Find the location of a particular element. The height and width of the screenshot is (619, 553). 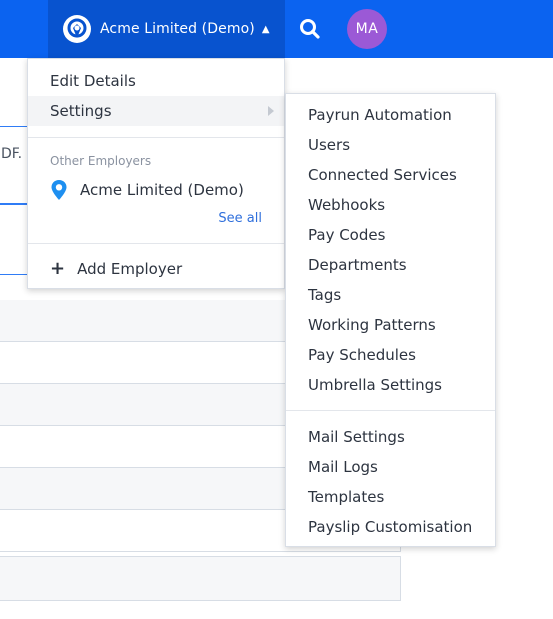

submenu-item-webhooks: Webhooks is located at coordinates (346, 205).